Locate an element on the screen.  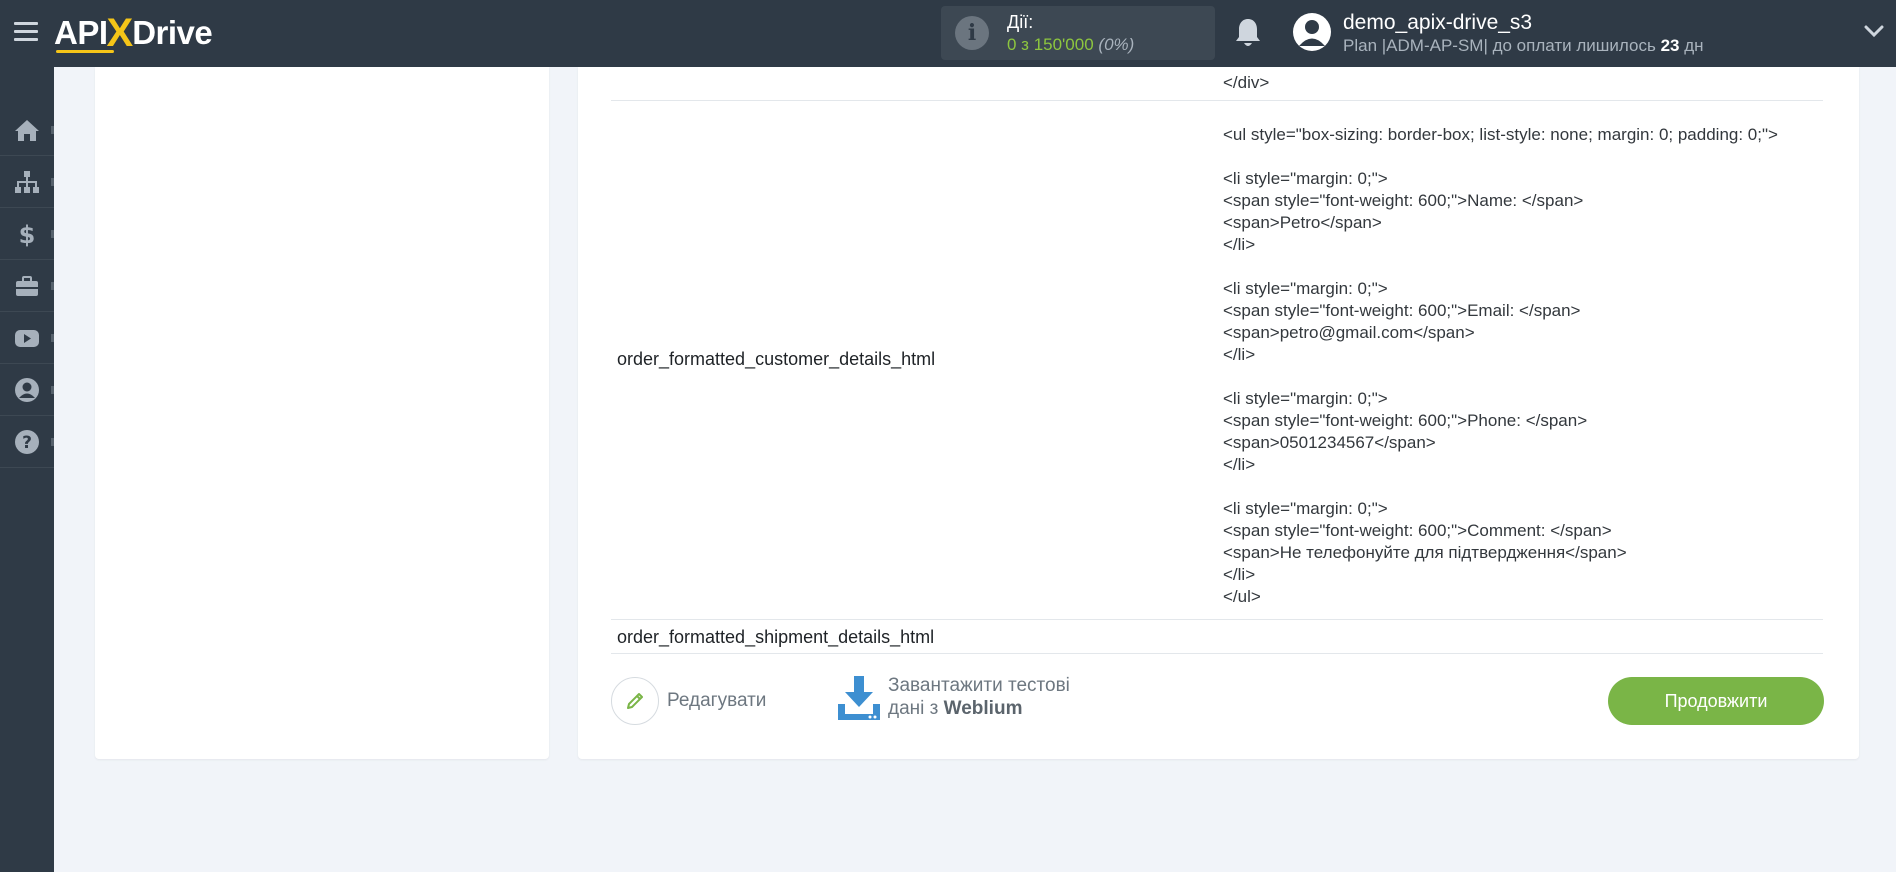
youtube-icon is located at coordinates (27, 338).